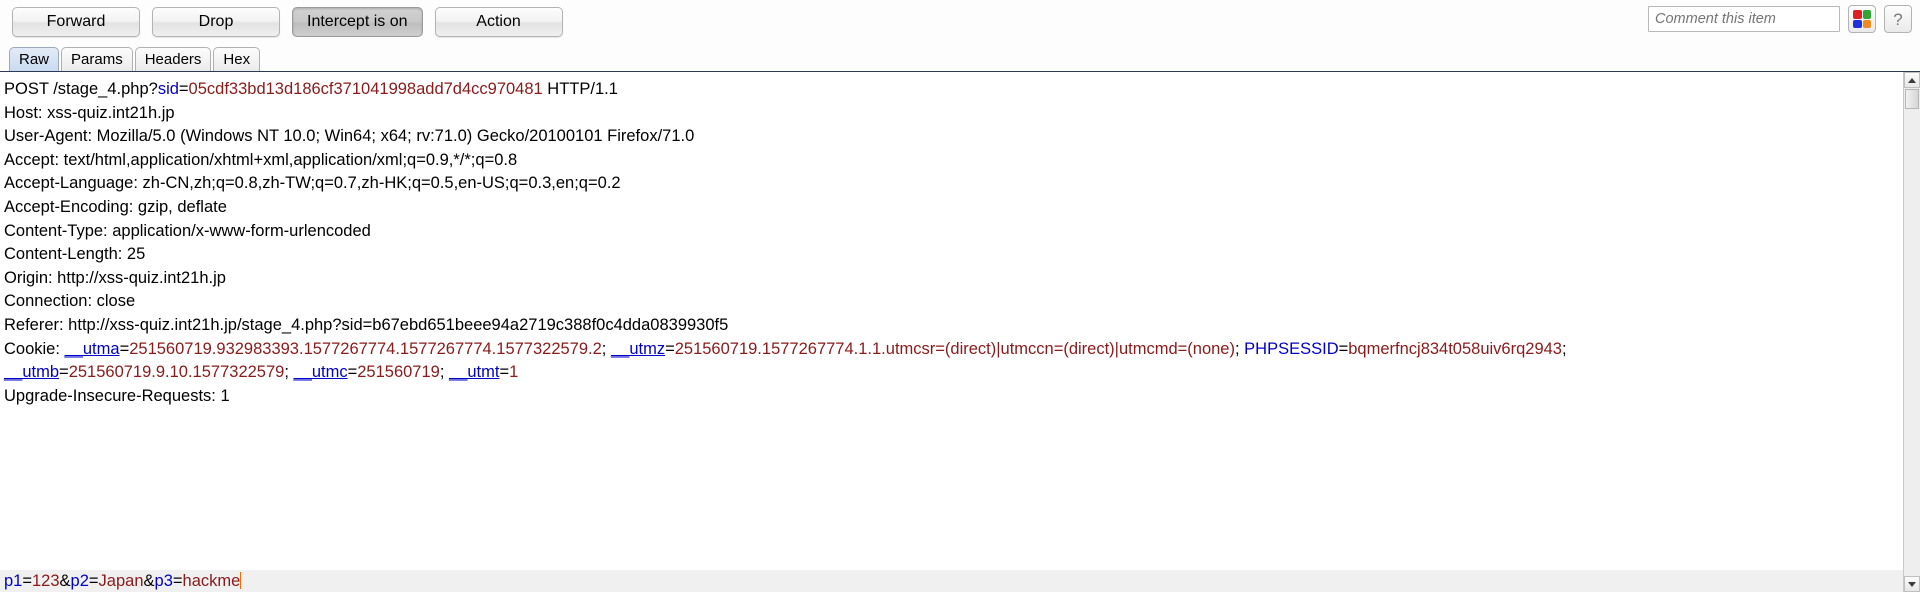 Image resolution: width=1920 pixels, height=592 pixels. Describe the element at coordinates (79, 581) in the screenshot. I see `body-param-name-p2: p2` at that location.